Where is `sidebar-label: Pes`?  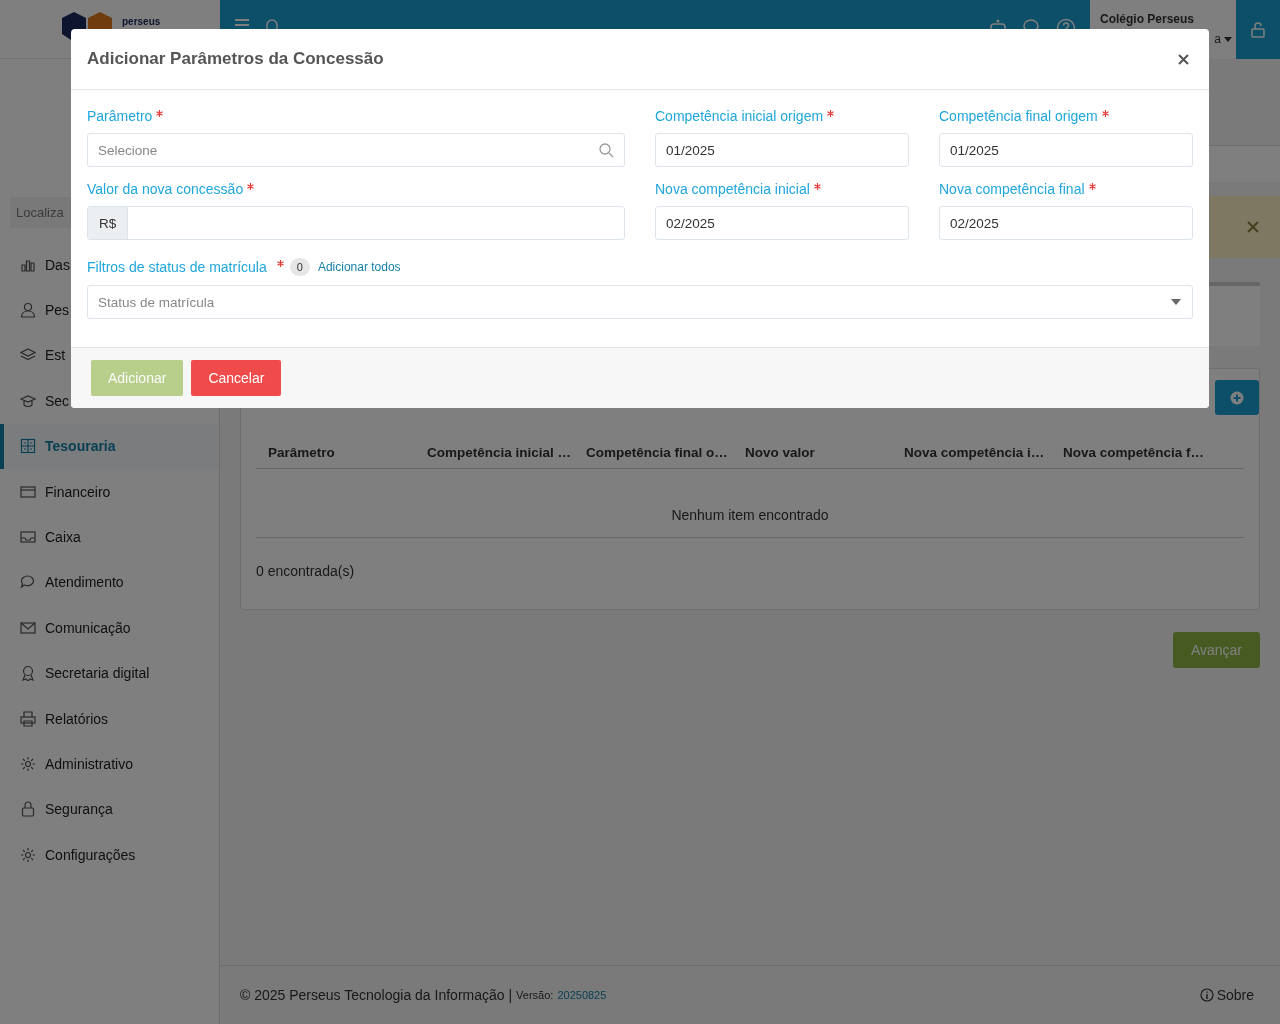
sidebar-label: Pes is located at coordinates (57, 310).